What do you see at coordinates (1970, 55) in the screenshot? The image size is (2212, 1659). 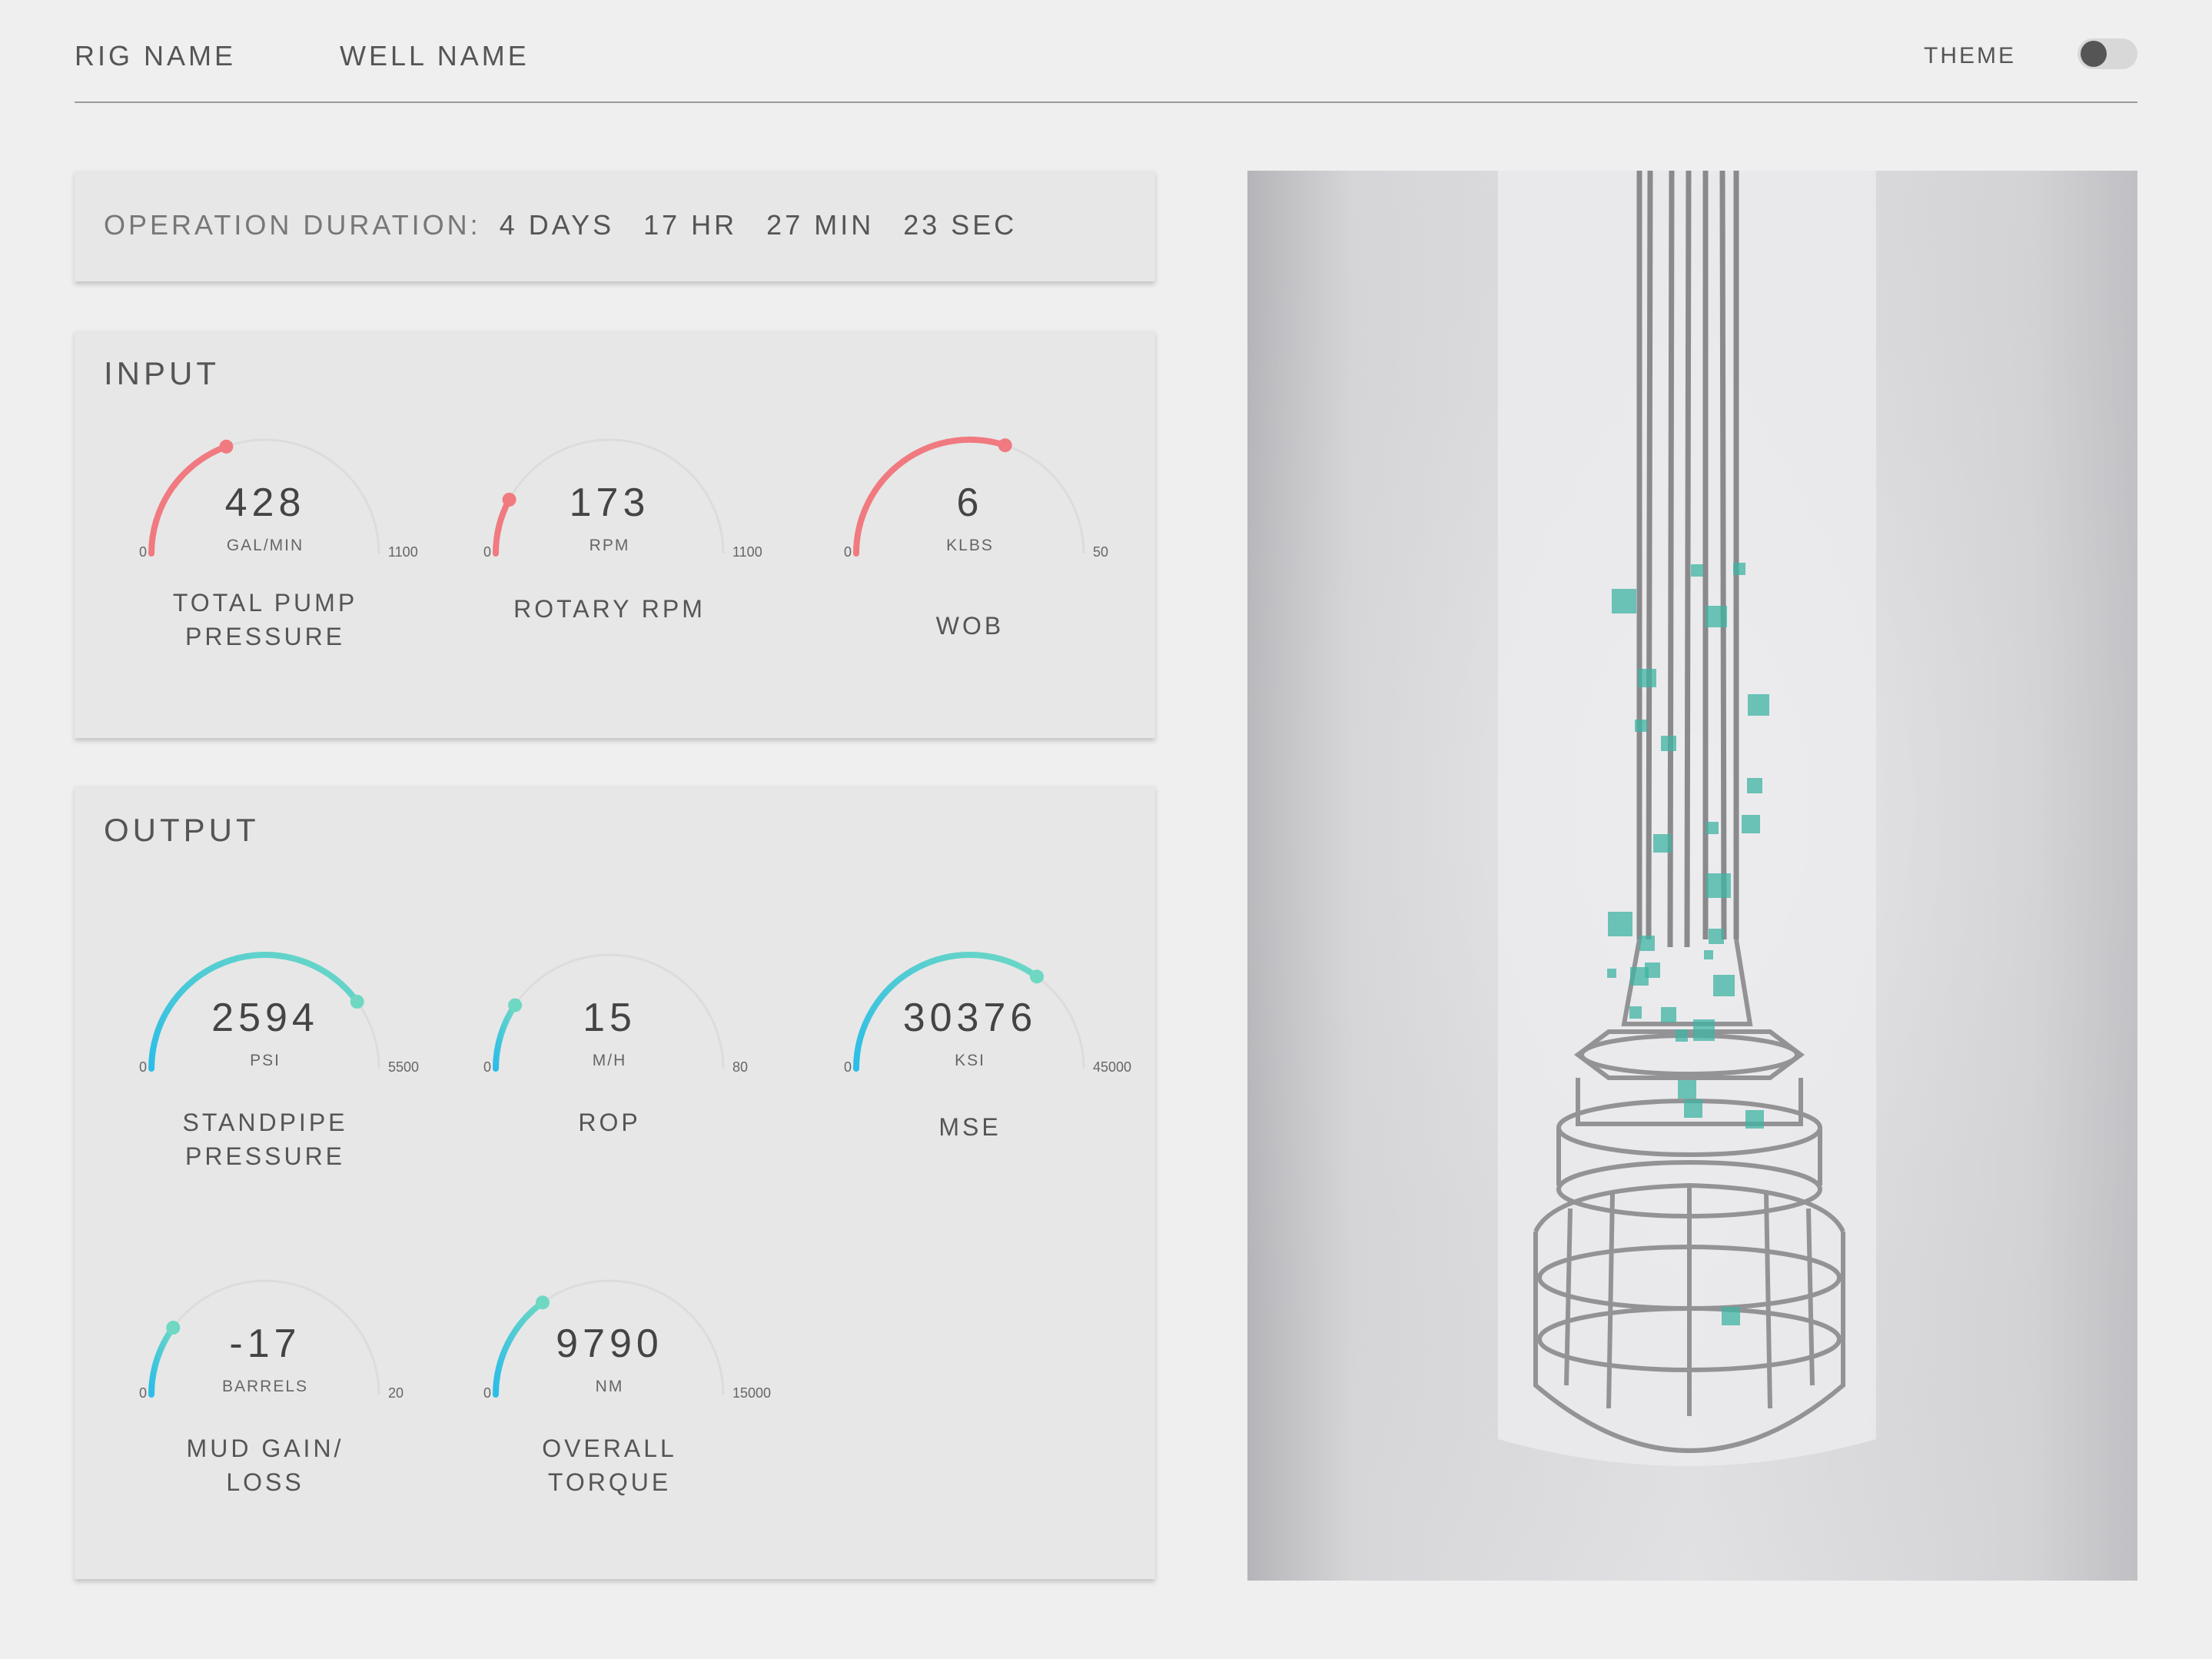 I see `theme-label: THEME` at bounding box center [1970, 55].